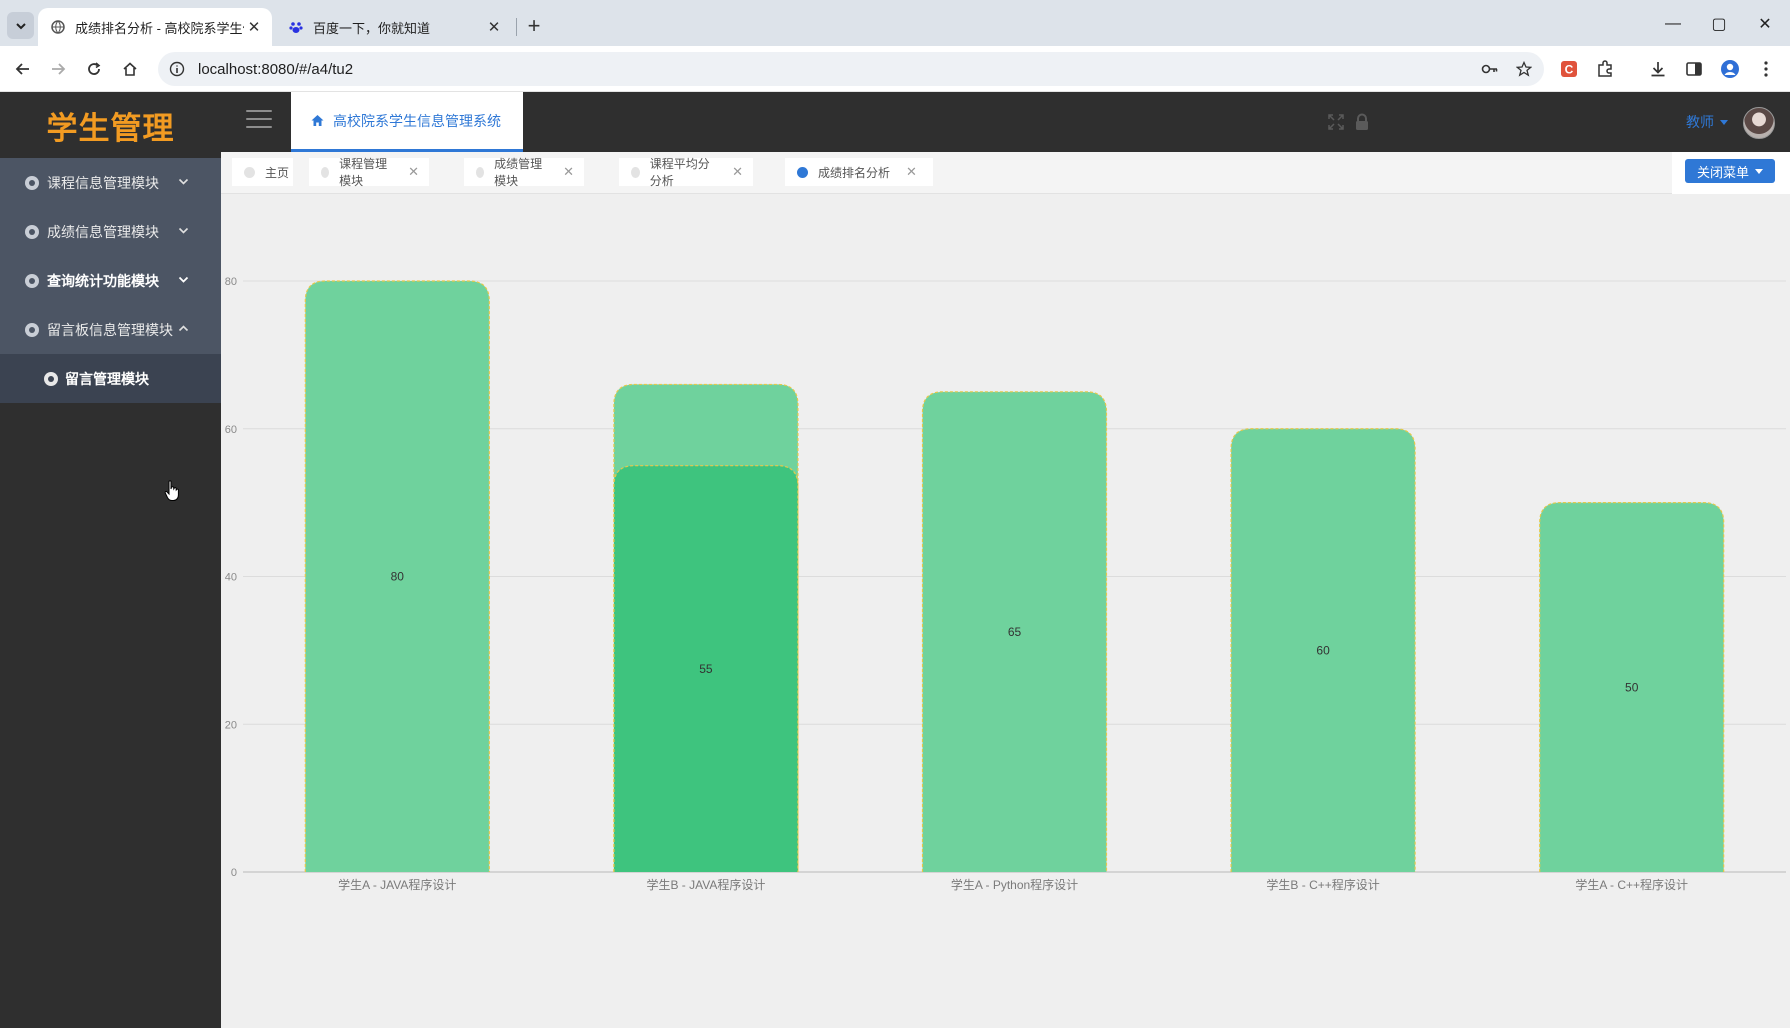 The image size is (1790, 1028). I want to click on app-header: 高校院系学生信息管理系统 教师, so click(1005, 122).